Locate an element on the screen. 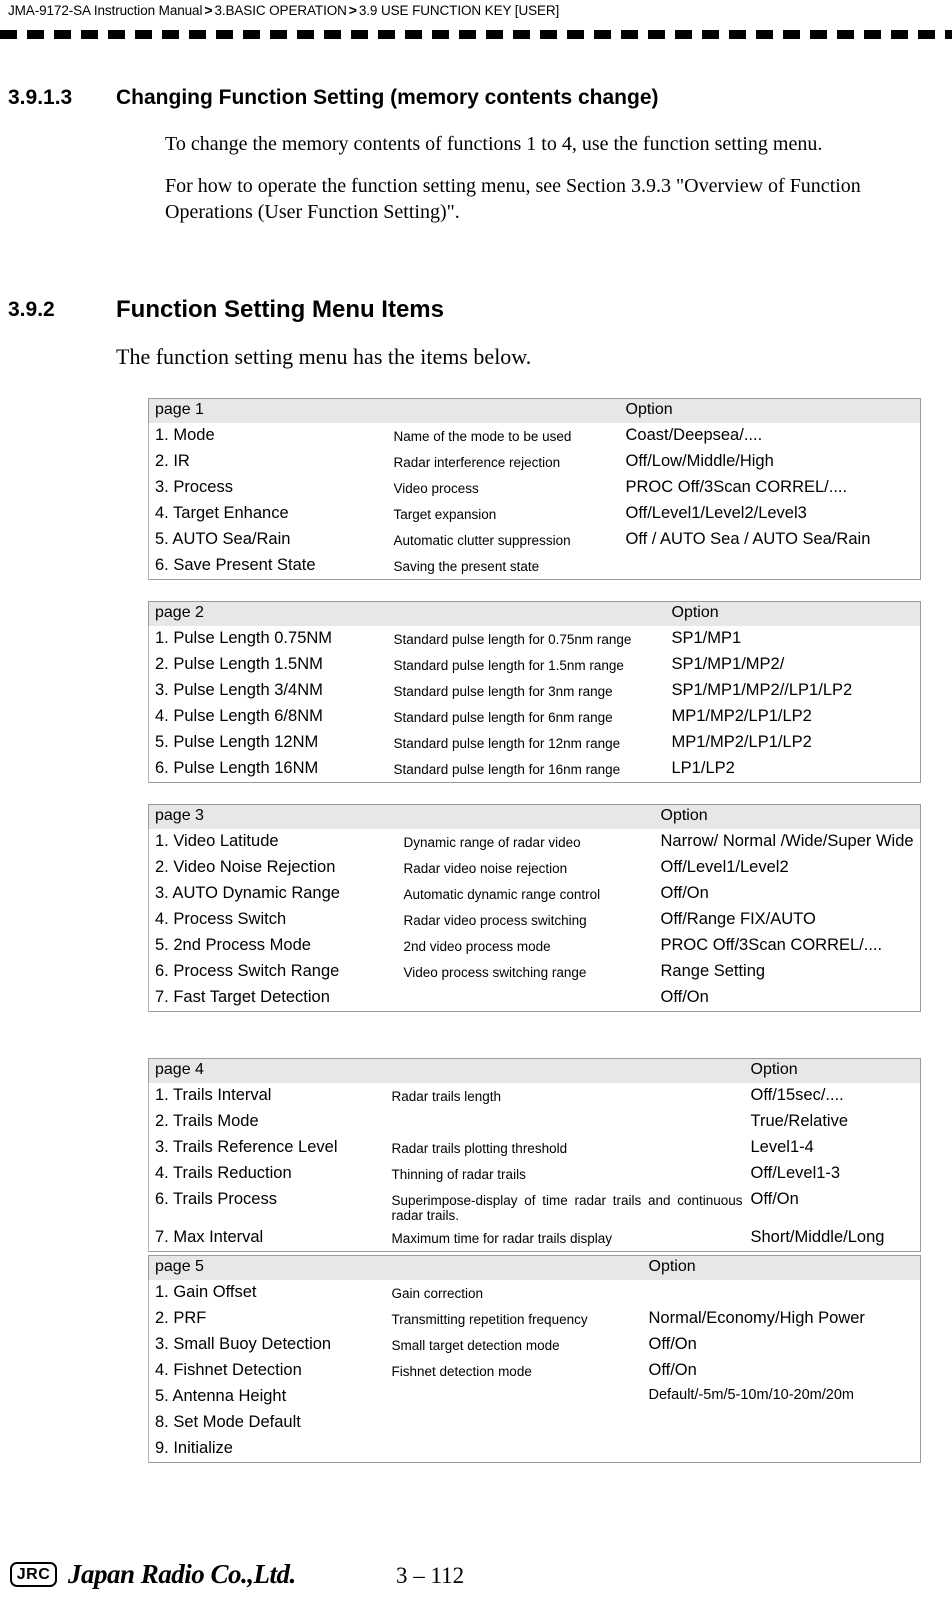  header-dashed-rule is located at coordinates (476, 34).